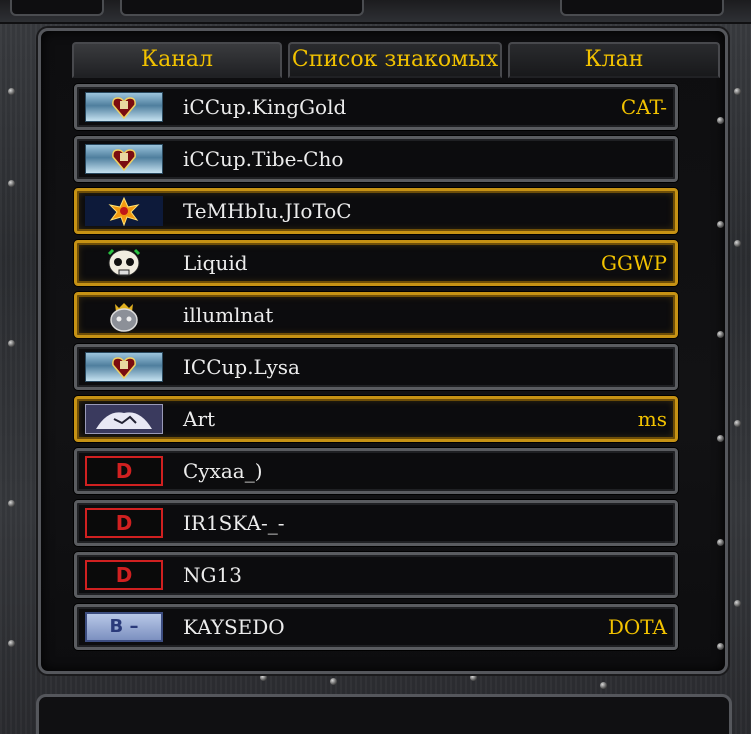 This screenshot has height=734, width=751. I want to click on user-row: B – KAYSEDO DOTA, so click(376, 627).